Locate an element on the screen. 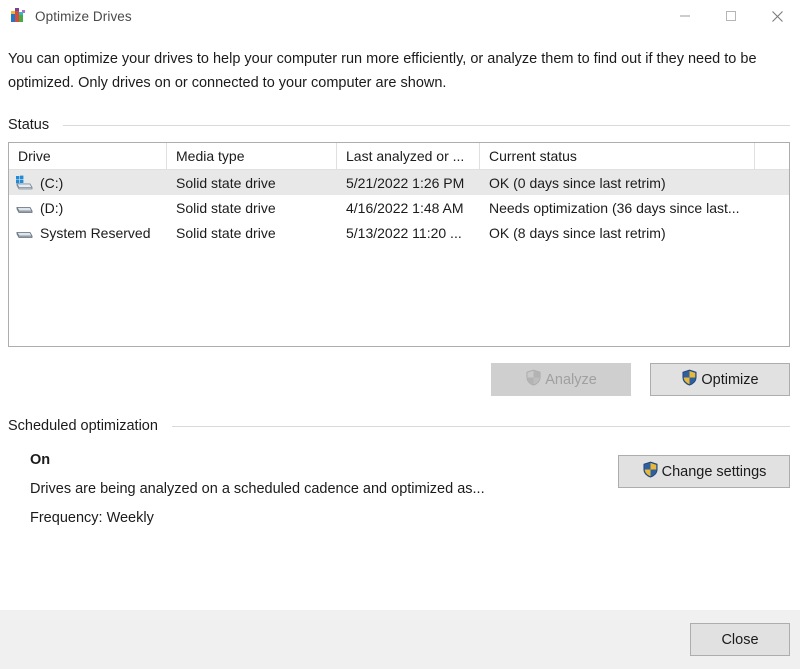 The image size is (800, 669). analyze-button: Analyze is located at coordinates (561, 379).